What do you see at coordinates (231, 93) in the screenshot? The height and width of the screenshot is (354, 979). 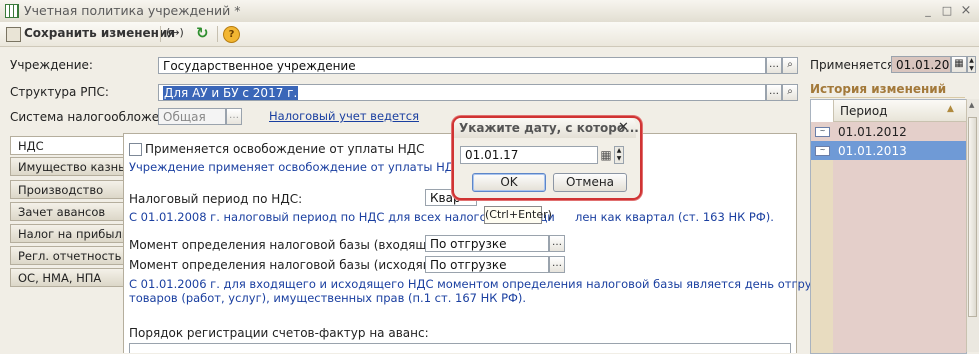 I see `rps-value: Для АУ и БУ с 2017 г.` at bounding box center [231, 93].